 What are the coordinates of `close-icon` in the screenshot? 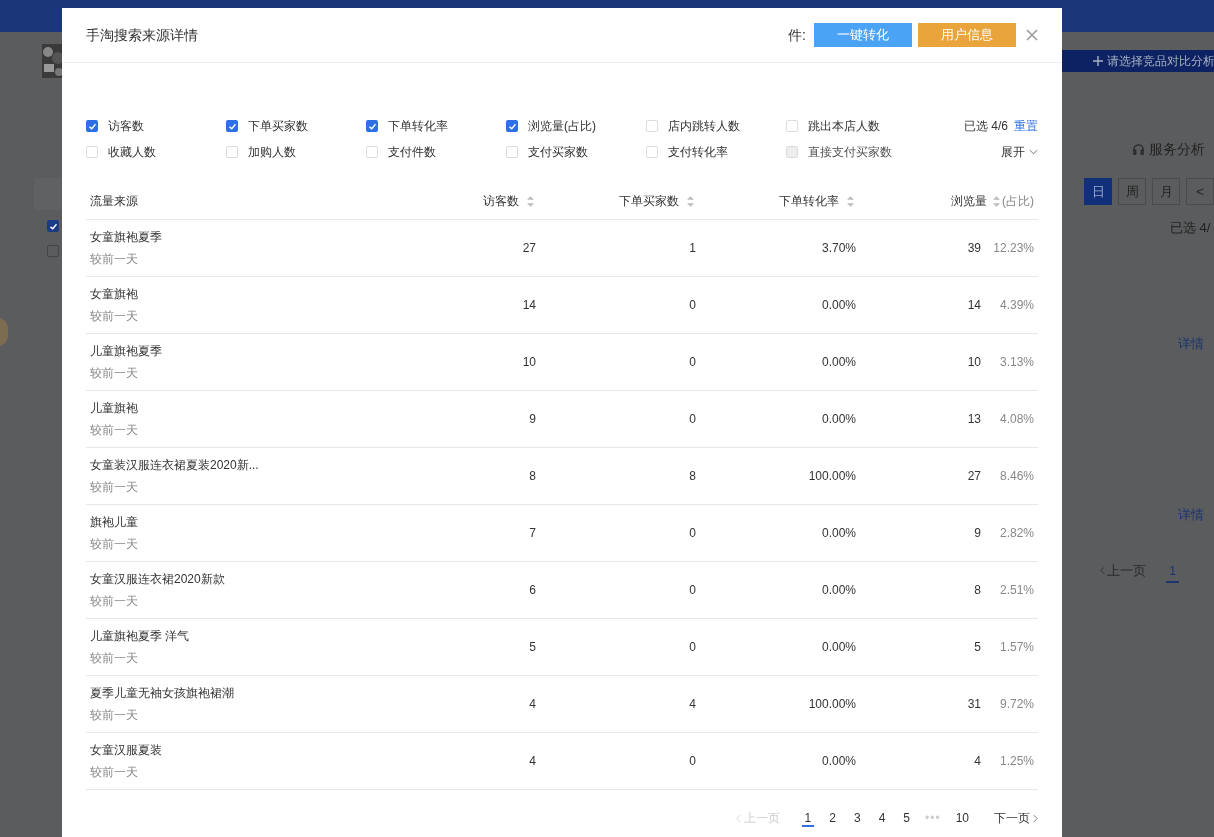 It's located at (1032, 35).